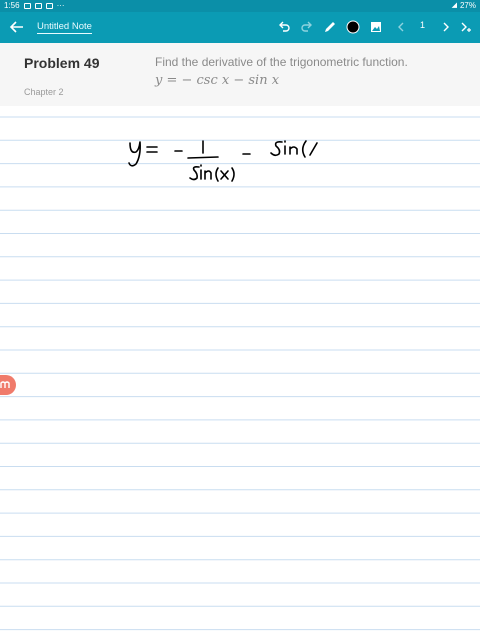 The width and height of the screenshot is (480, 640). I want to click on add-page-icon, so click(465, 27).